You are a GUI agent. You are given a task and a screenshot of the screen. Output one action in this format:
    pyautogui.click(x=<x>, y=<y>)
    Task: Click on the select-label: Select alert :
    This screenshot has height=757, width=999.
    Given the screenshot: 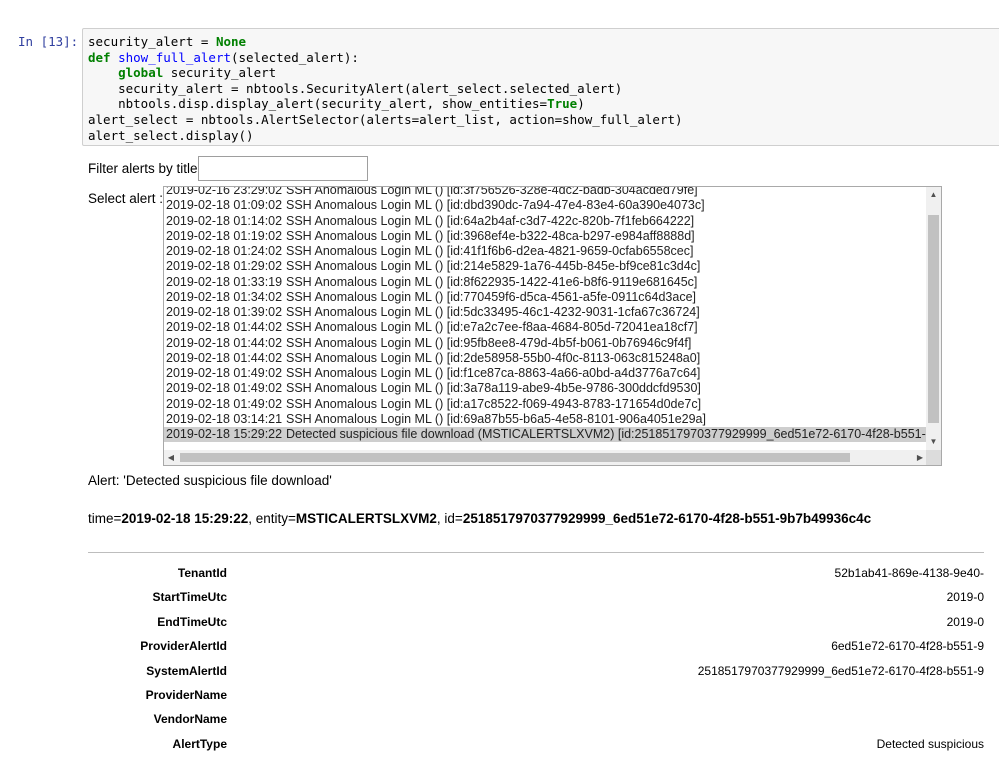 What is the action you would take?
    pyautogui.click(x=126, y=198)
    